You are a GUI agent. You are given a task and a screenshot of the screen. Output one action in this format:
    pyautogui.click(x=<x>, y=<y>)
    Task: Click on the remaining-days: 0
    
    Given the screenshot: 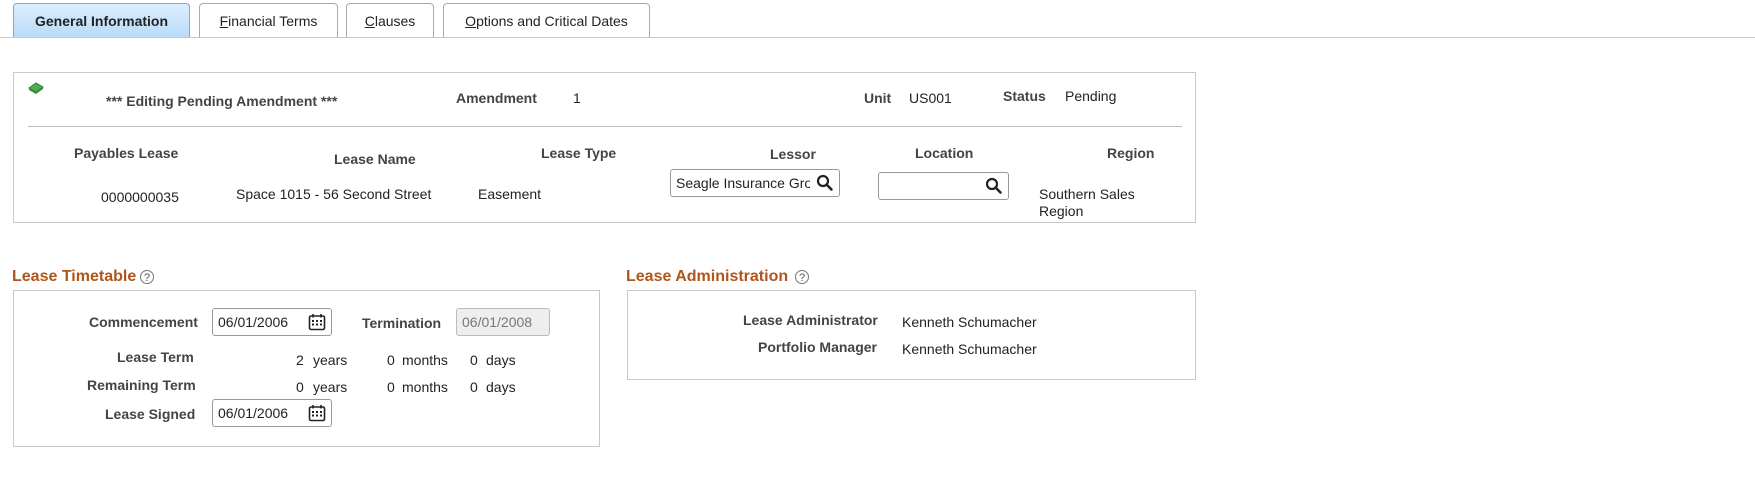 What is the action you would take?
    pyautogui.click(x=474, y=387)
    